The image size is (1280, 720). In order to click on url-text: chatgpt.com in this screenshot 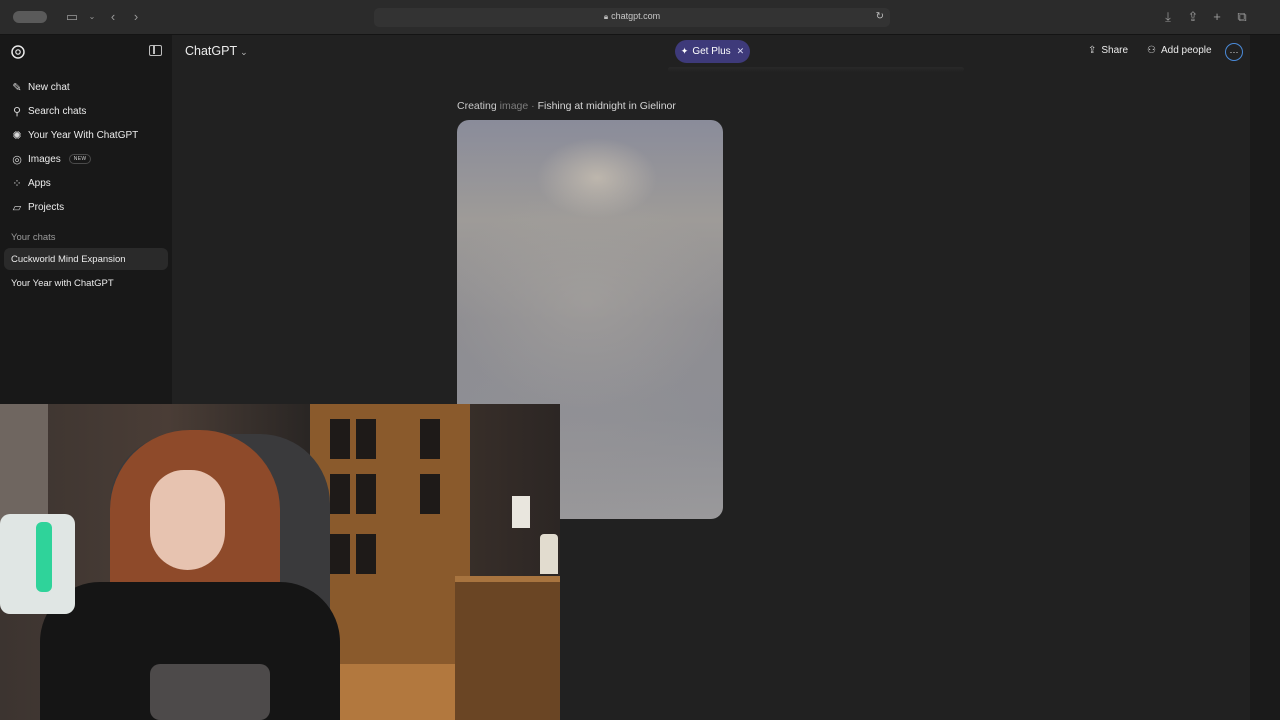, I will do `click(636, 16)`.